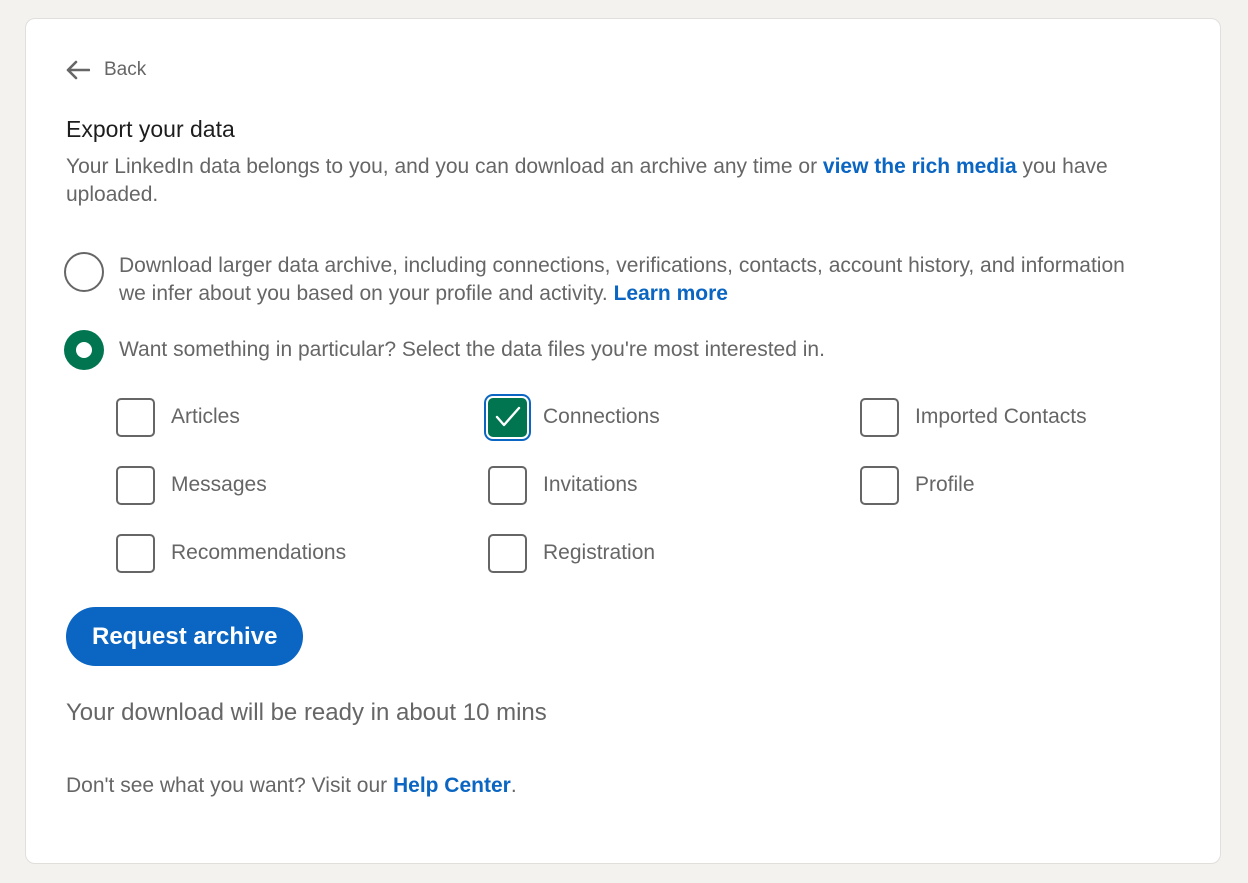 Image resolution: width=1248 pixels, height=883 pixels. Describe the element at coordinates (513, 785) in the screenshot. I see `help-text-after: .` at that location.